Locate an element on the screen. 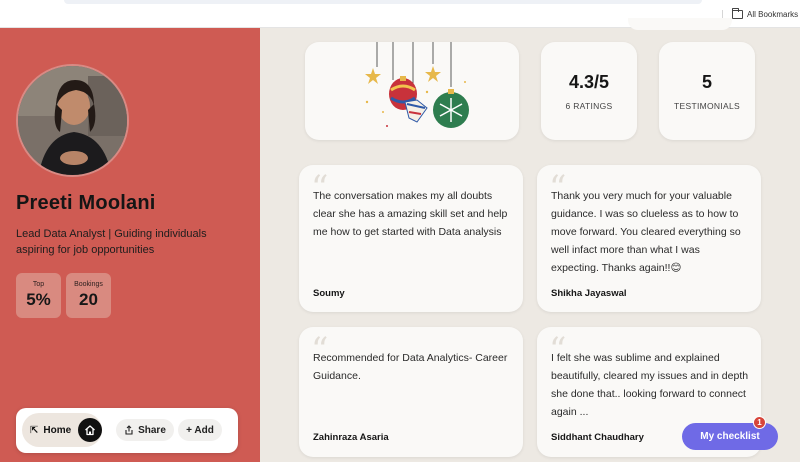 The width and height of the screenshot is (800, 462). testimonials-count-card: 5 TESTIMONIALS is located at coordinates (707, 91).